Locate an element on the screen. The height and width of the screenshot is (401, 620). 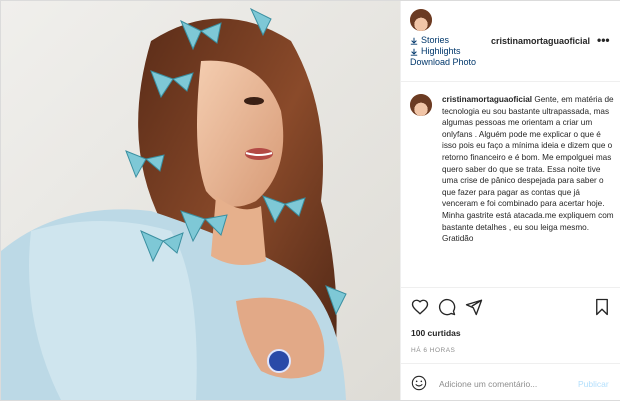
more-icon: ••• is located at coordinates (603, 40).